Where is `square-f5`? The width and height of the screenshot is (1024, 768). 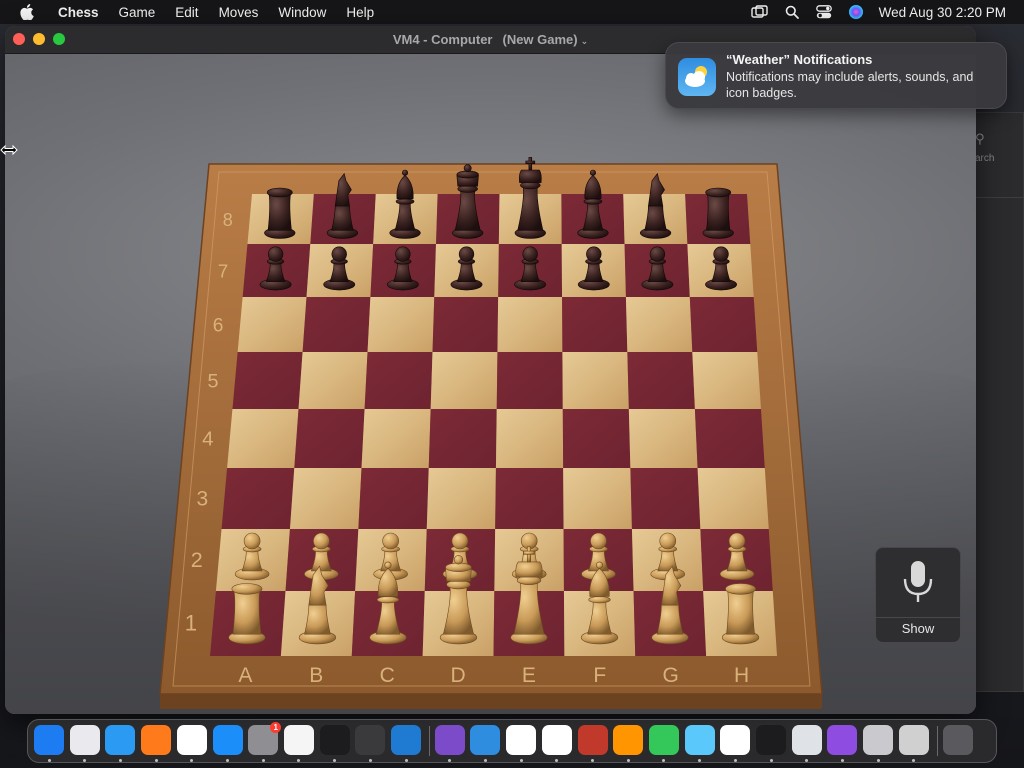
square-f5 is located at coordinates (595, 380).